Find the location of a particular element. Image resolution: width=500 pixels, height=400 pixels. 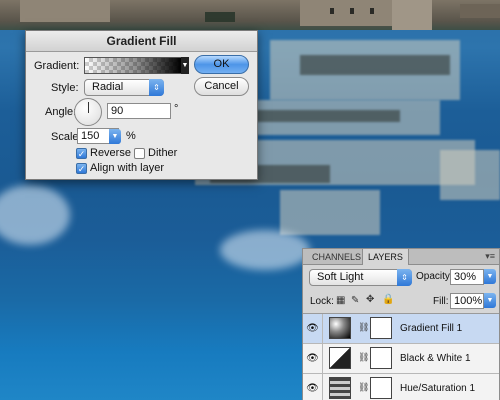

gradient-picker-arrow-icon: ▼ is located at coordinates (185, 65).